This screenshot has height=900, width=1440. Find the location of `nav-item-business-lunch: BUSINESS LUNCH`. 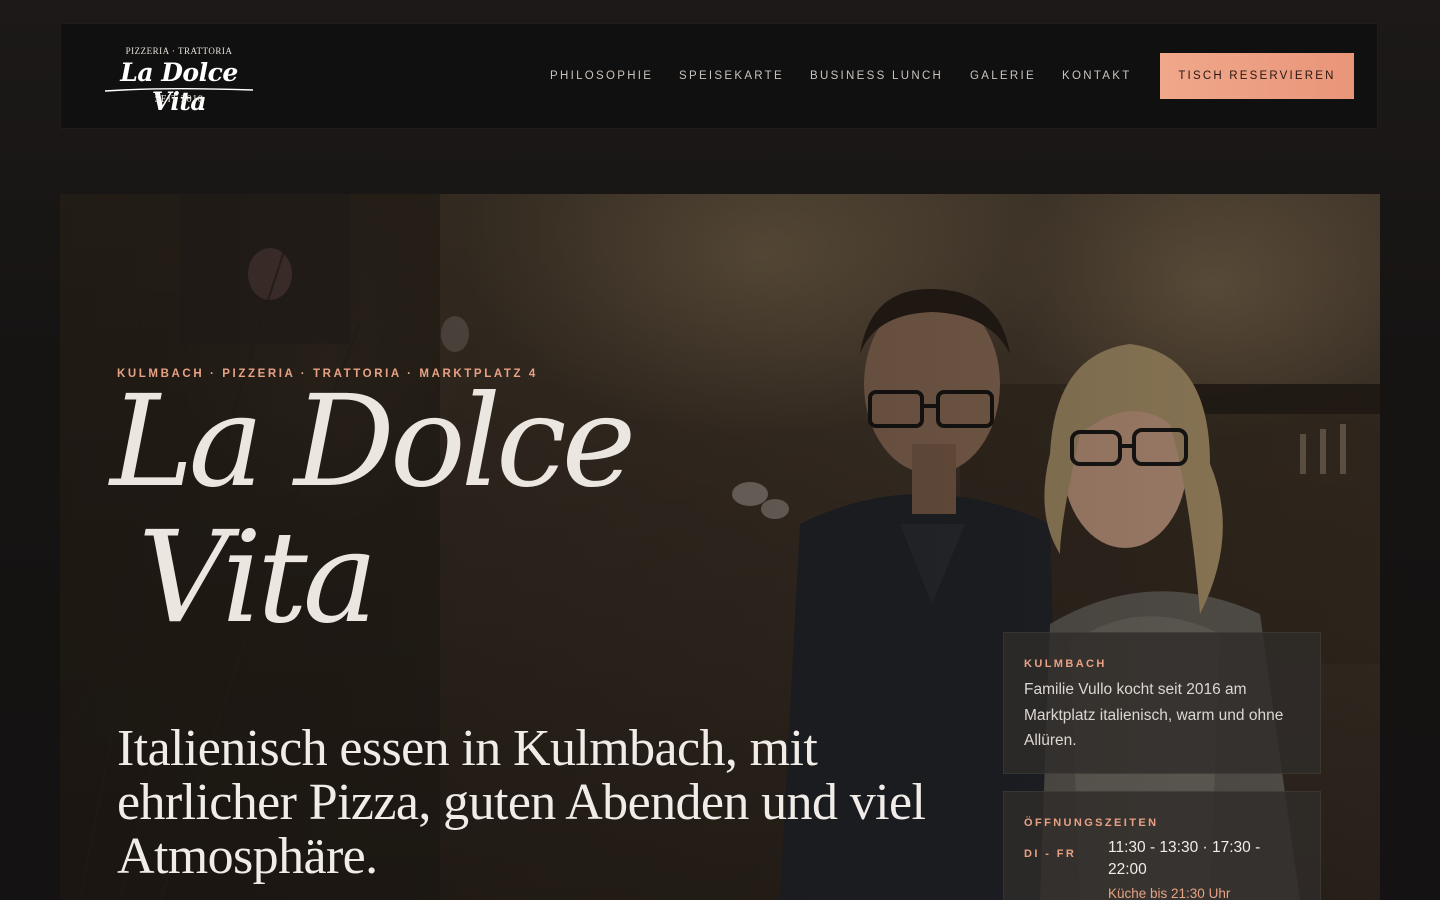

nav-item-business-lunch: BUSINESS LUNCH is located at coordinates (876, 76).